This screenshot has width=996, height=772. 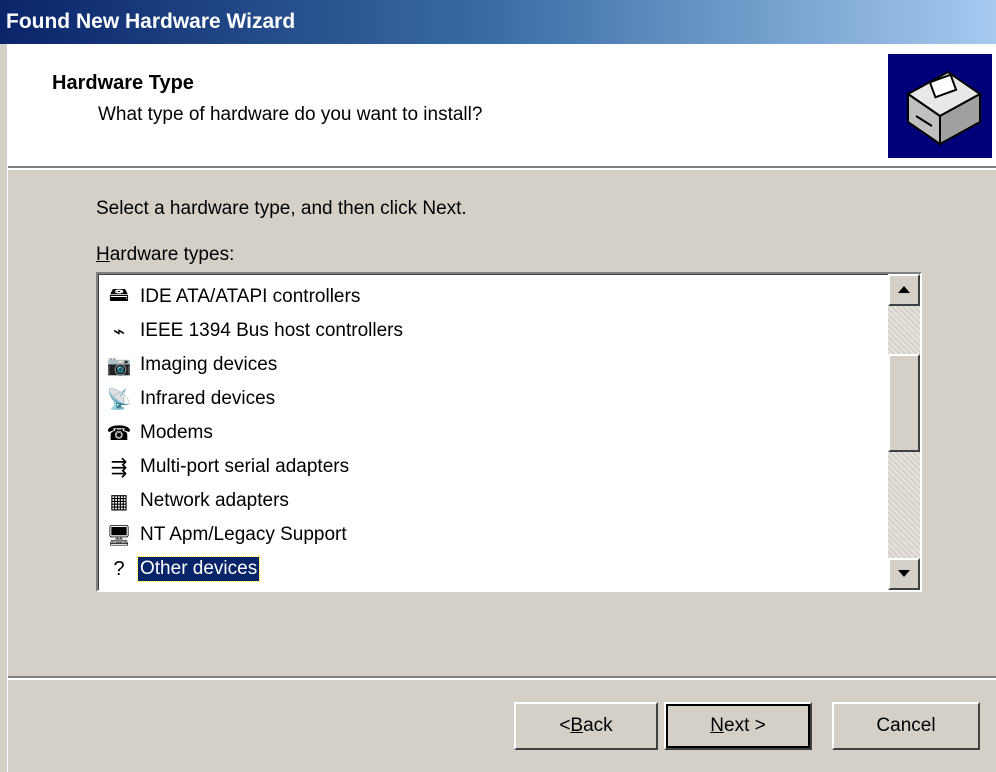 I want to click on back-button-prefix: <, so click(x=565, y=725).